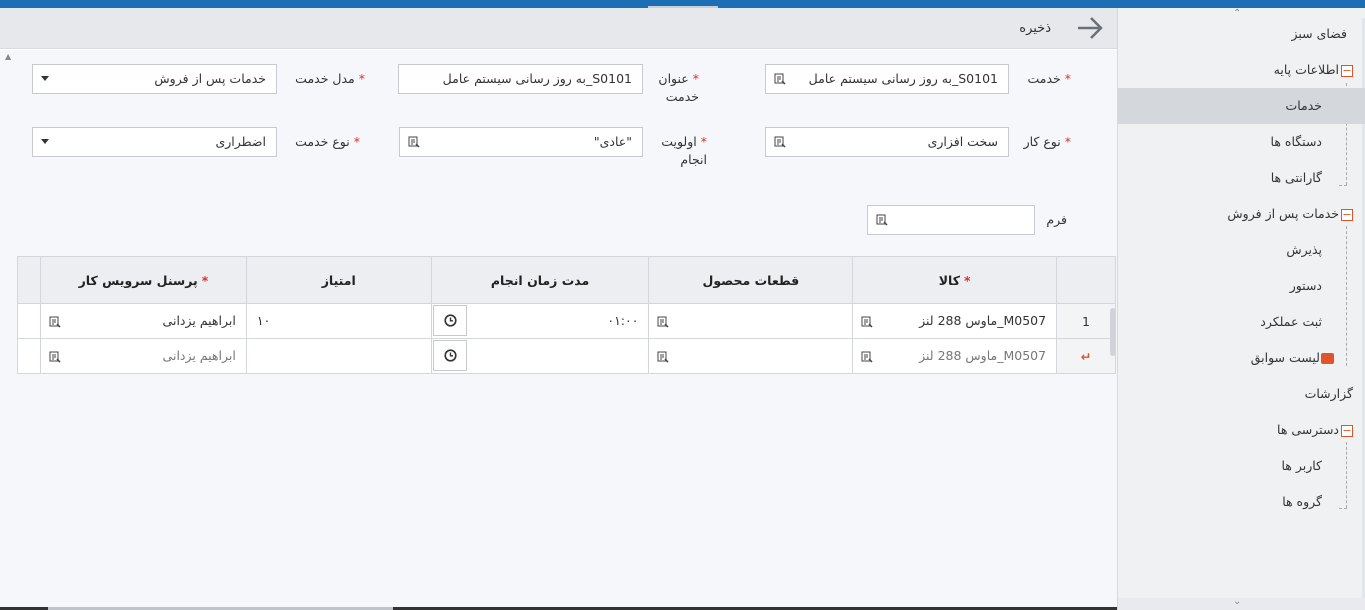 The height and width of the screenshot is (610, 1365). What do you see at coordinates (1090, 31) in the screenshot?
I see `arrow-right-icon` at bounding box center [1090, 31].